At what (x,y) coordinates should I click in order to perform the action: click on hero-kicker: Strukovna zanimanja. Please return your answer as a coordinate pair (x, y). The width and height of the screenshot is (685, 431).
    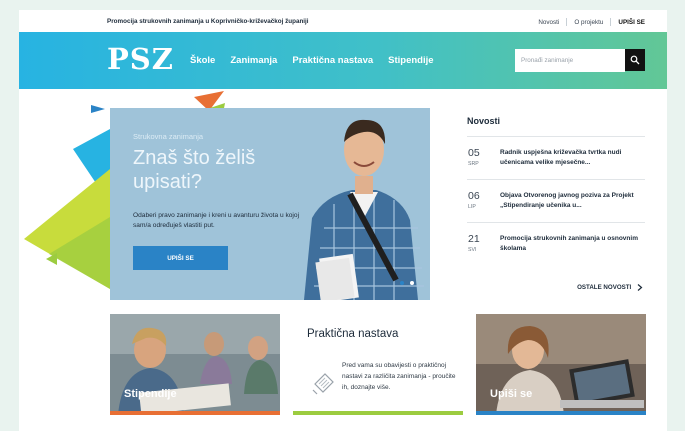
    Looking at the image, I should click on (168, 136).